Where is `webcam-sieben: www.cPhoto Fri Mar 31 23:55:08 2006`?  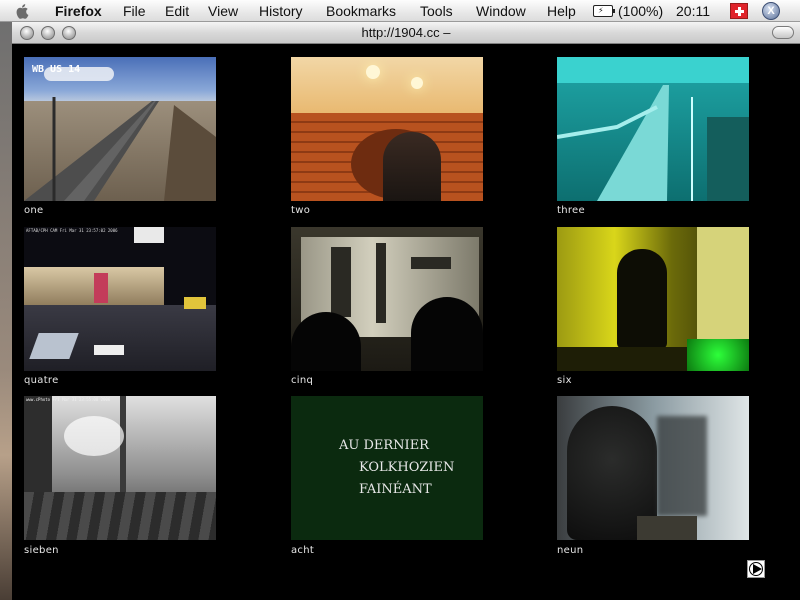
webcam-sieben: www.cPhoto Fri Mar 31 23:55:08 2006 is located at coordinates (120, 468).